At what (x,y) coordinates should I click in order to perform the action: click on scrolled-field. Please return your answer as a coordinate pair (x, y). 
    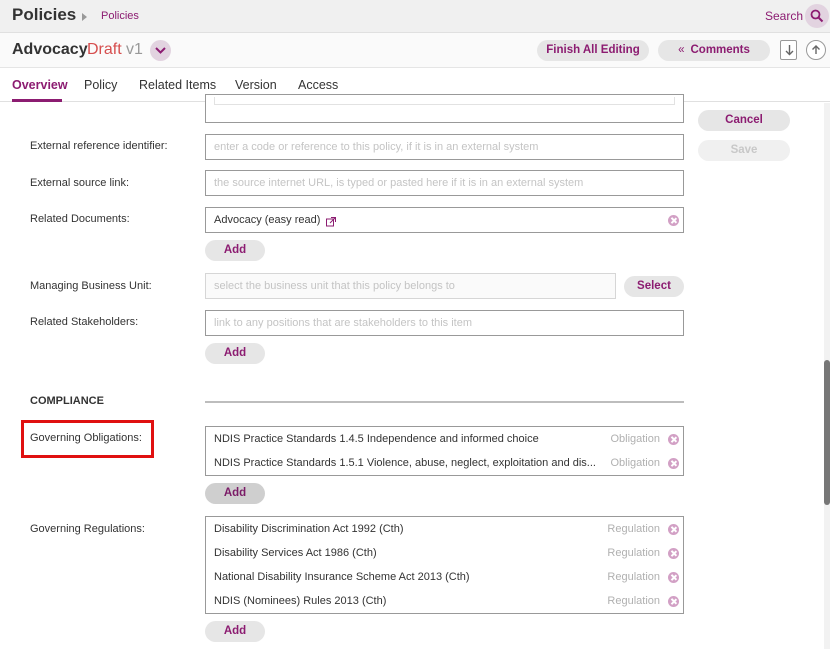
    Looking at the image, I should click on (444, 108).